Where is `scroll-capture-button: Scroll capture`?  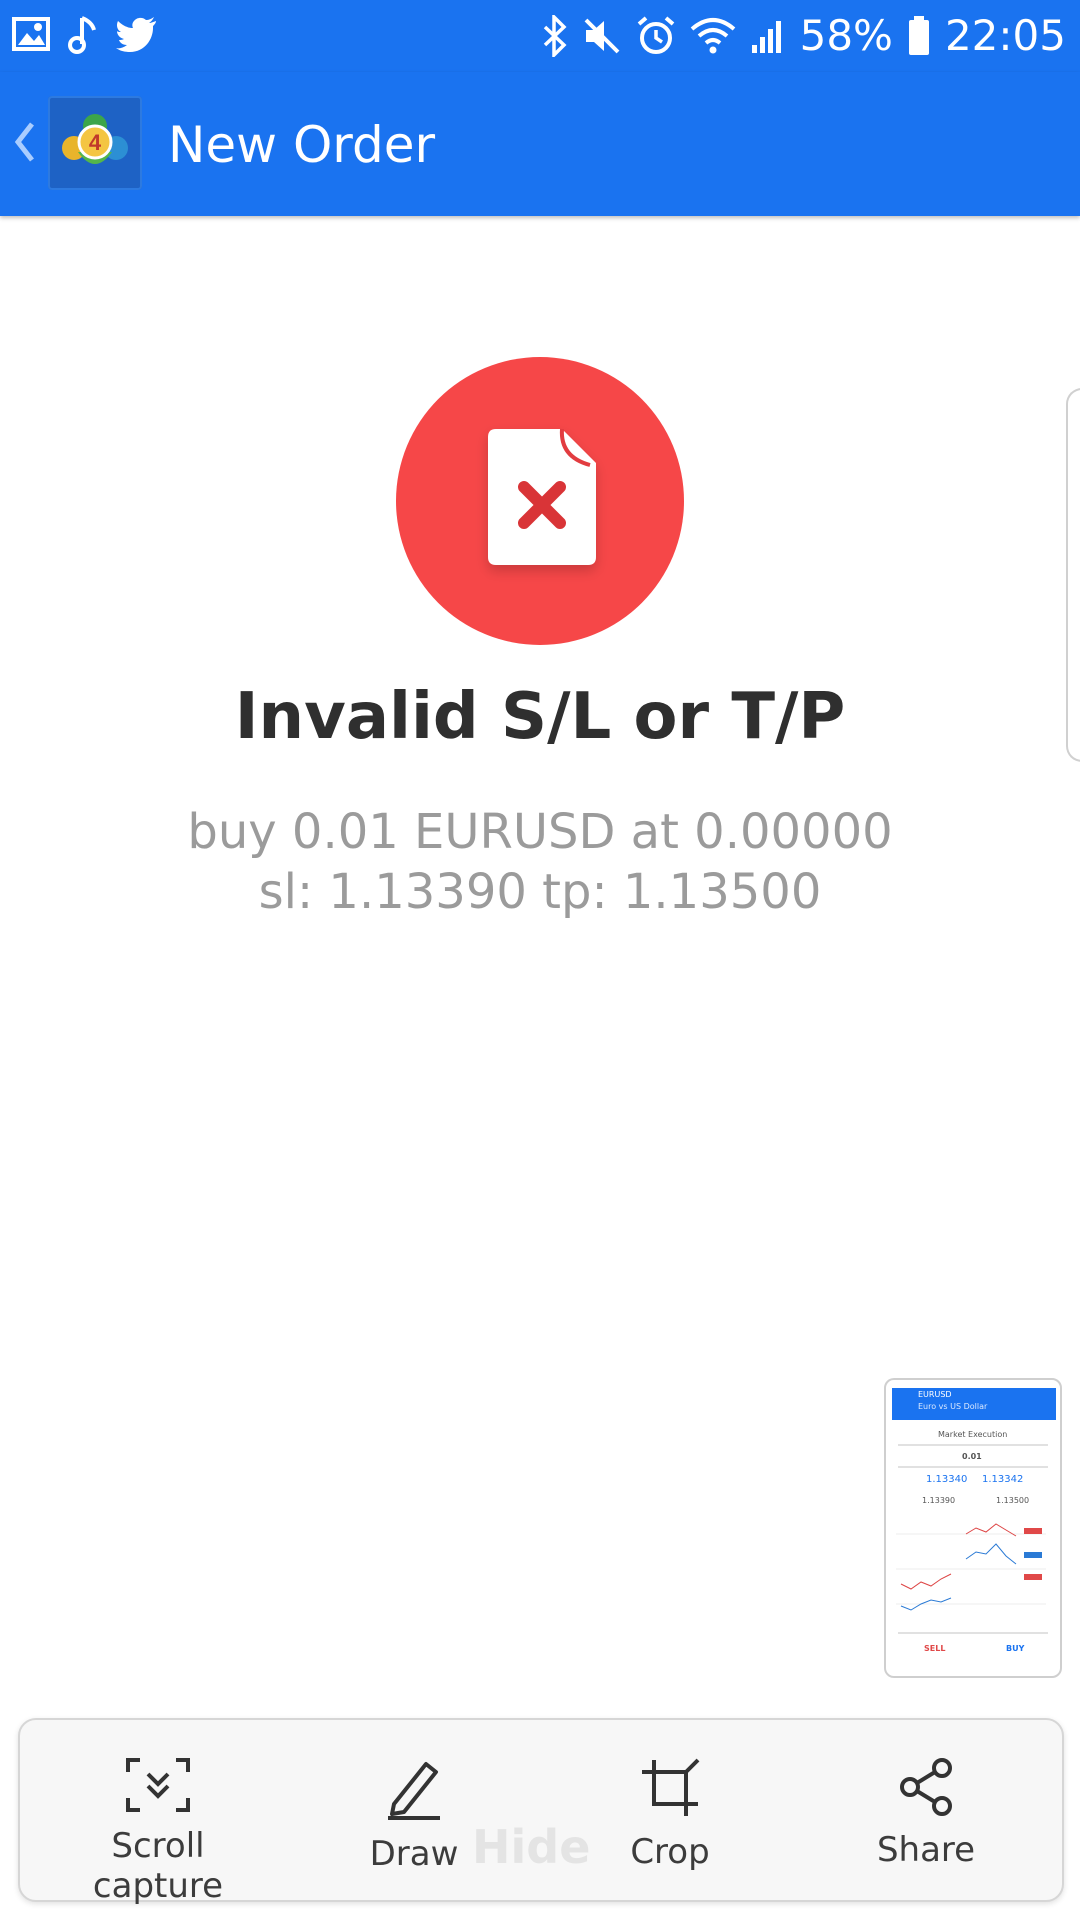
scroll-capture-button: Scroll capture is located at coordinates (158, 1813).